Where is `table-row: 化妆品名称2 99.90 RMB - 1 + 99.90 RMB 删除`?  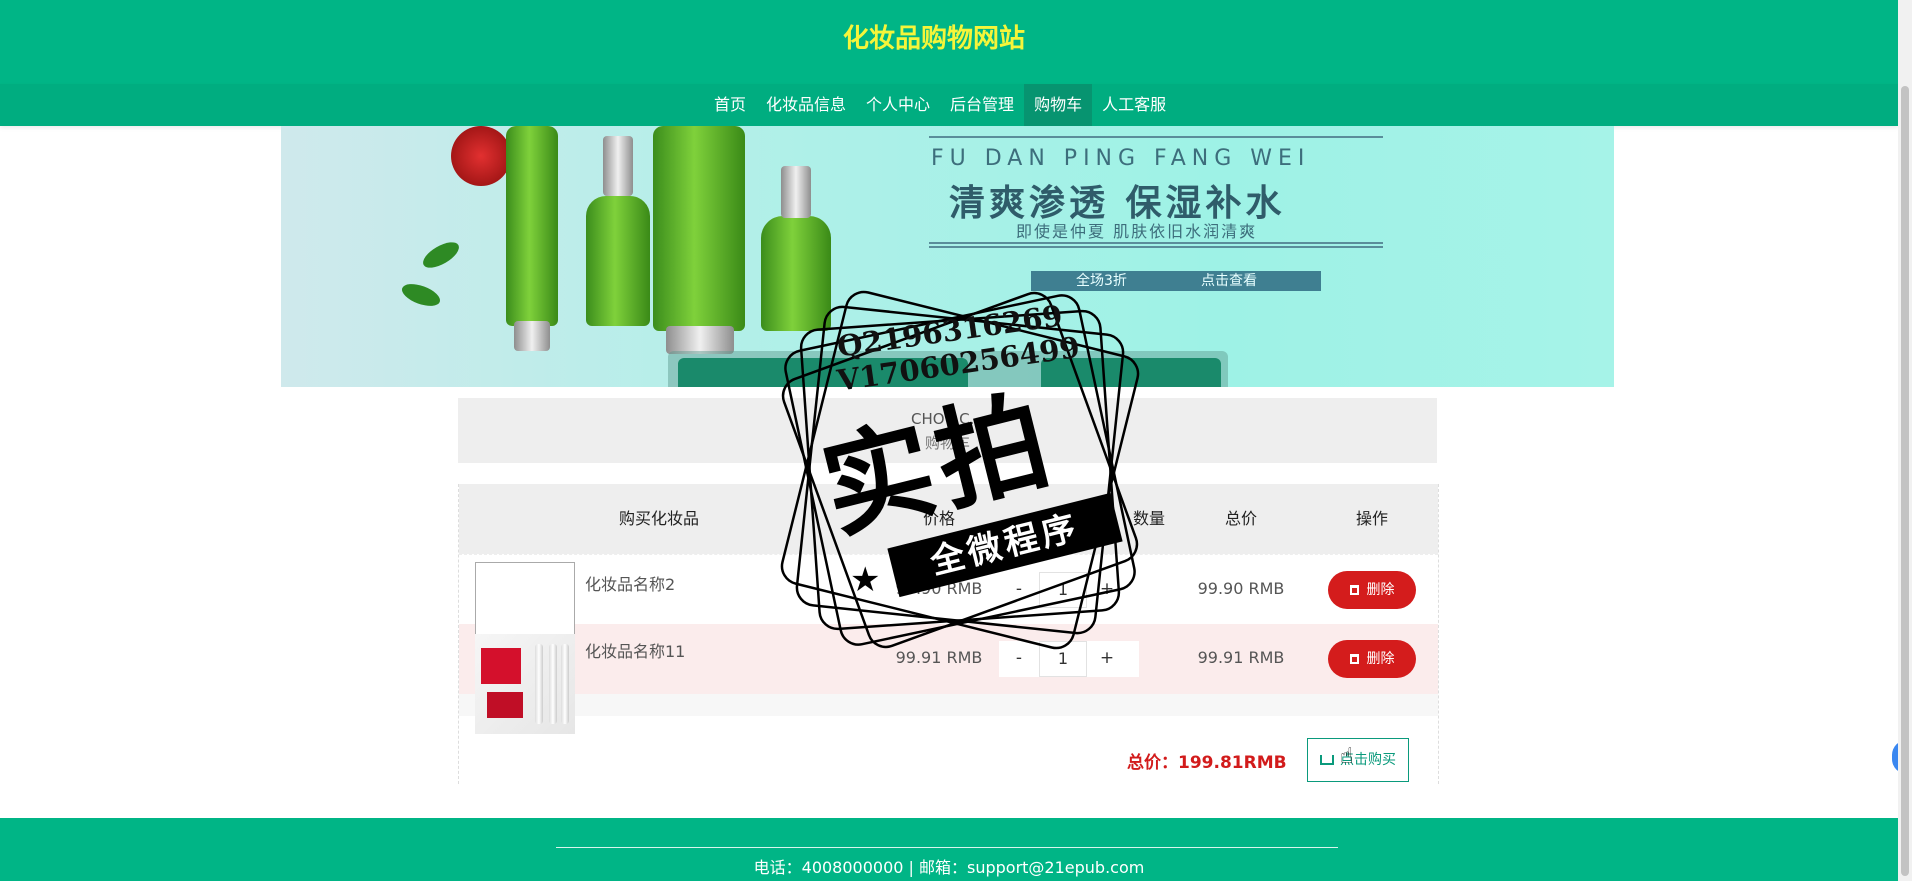 table-row: 化妆品名称2 99.90 RMB - 1 + 99.90 RMB 删除 is located at coordinates (948, 589).